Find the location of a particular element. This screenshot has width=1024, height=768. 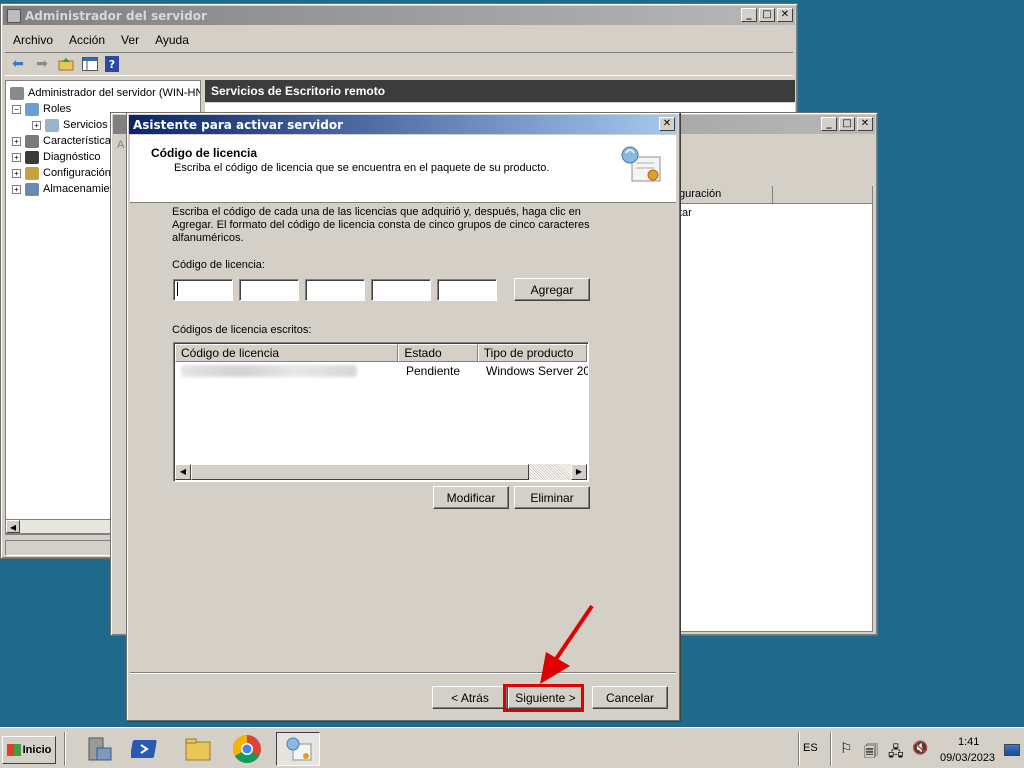

text-cursor is located at coordinates (177, 289).